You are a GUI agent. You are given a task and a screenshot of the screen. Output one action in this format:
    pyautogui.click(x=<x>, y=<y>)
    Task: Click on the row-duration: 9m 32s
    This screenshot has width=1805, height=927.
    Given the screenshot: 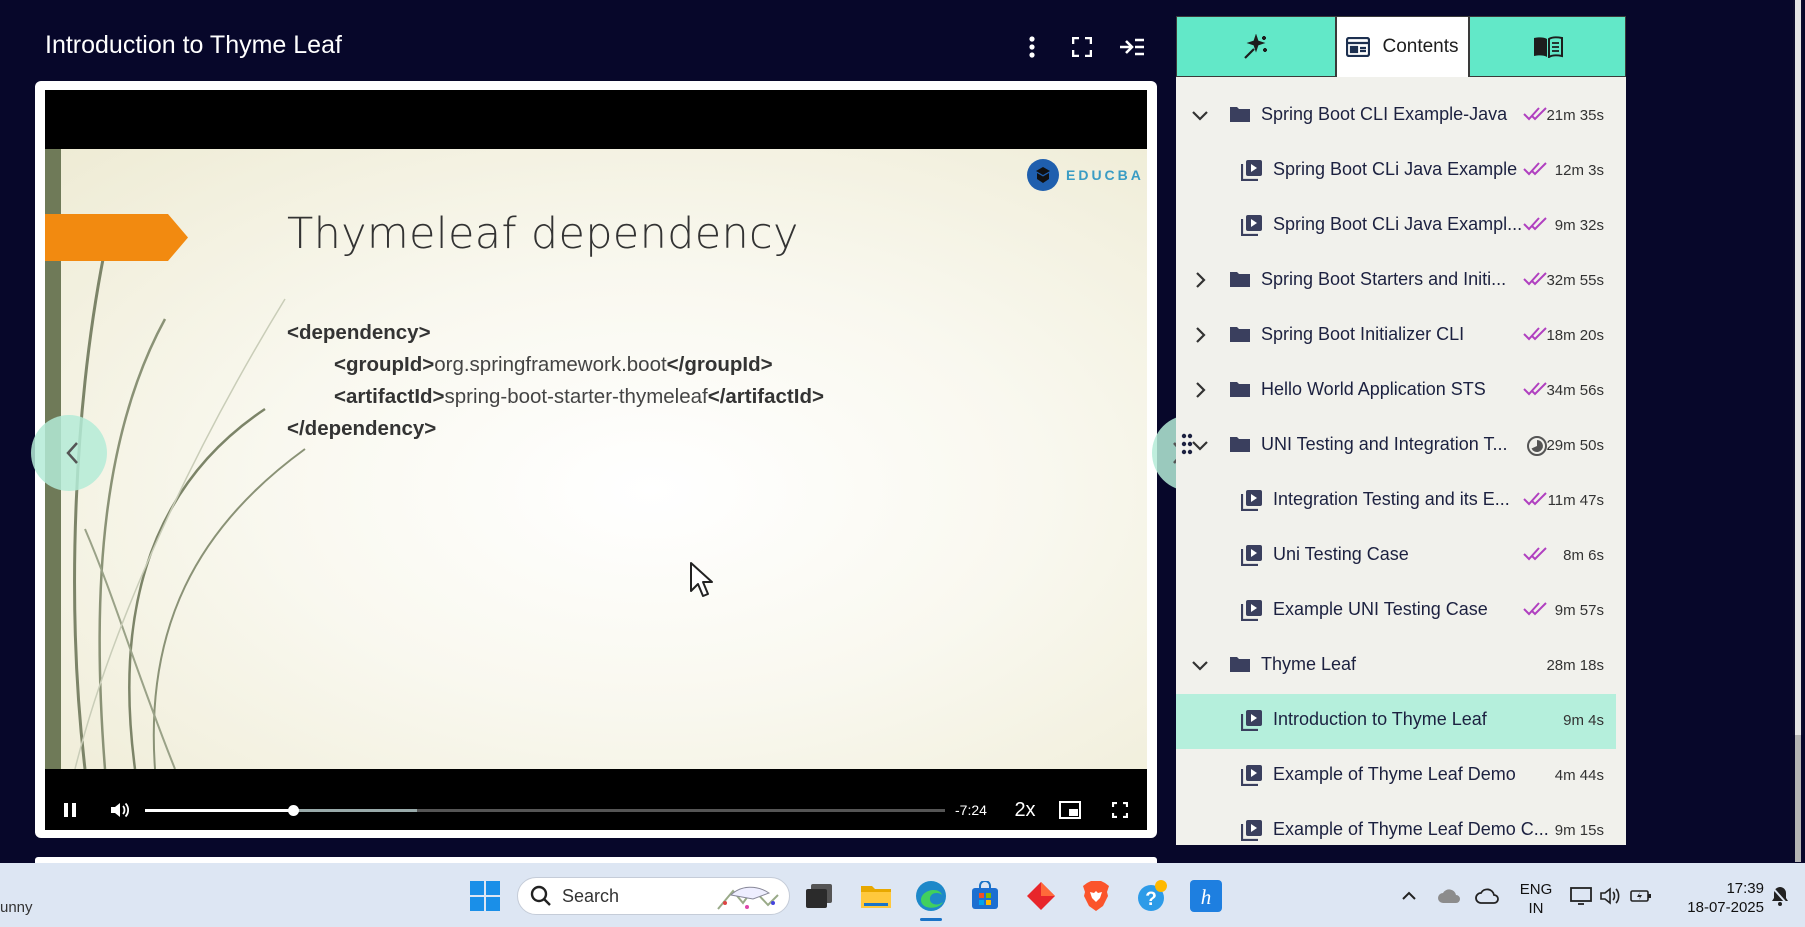 What is the action you would take?
    pyautogui.click(x=1579, y=225)
    